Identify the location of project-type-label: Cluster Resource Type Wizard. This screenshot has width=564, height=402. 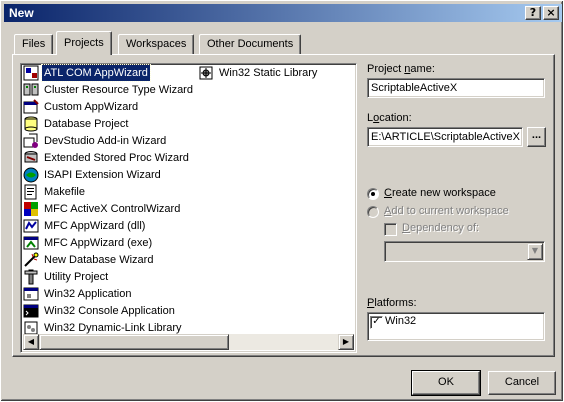
(118, 90).